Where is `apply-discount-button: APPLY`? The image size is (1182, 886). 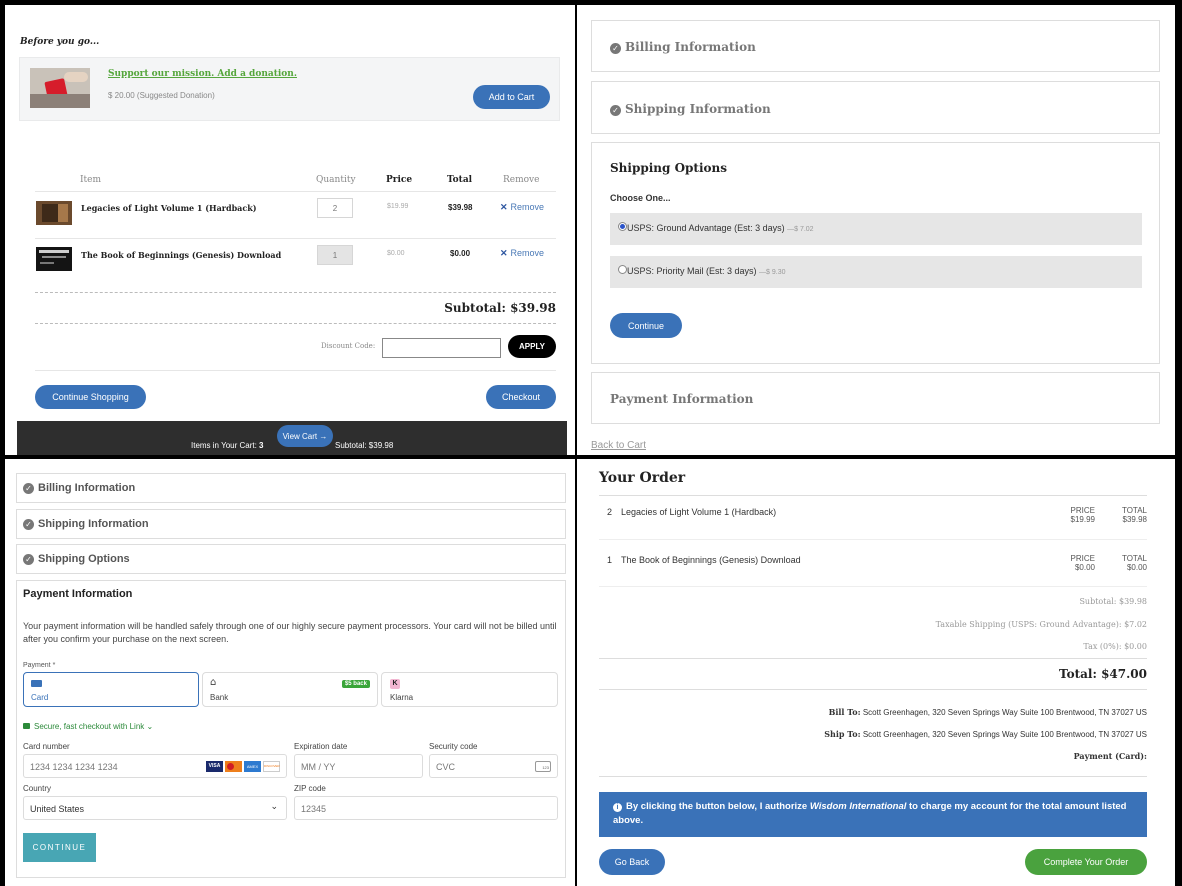
apply-discount-button: APPLY is located at coordinates (532, 346).